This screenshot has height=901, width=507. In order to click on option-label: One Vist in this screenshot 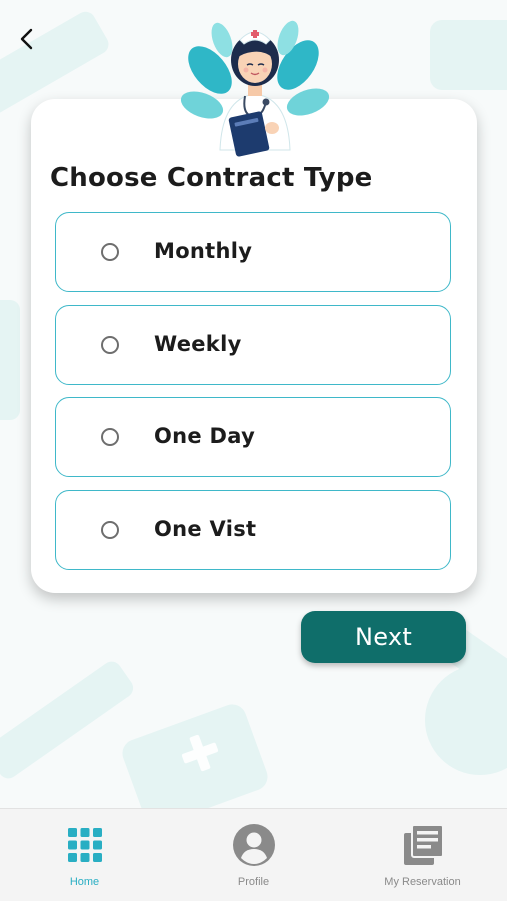, I will do `click(205, 529)`.